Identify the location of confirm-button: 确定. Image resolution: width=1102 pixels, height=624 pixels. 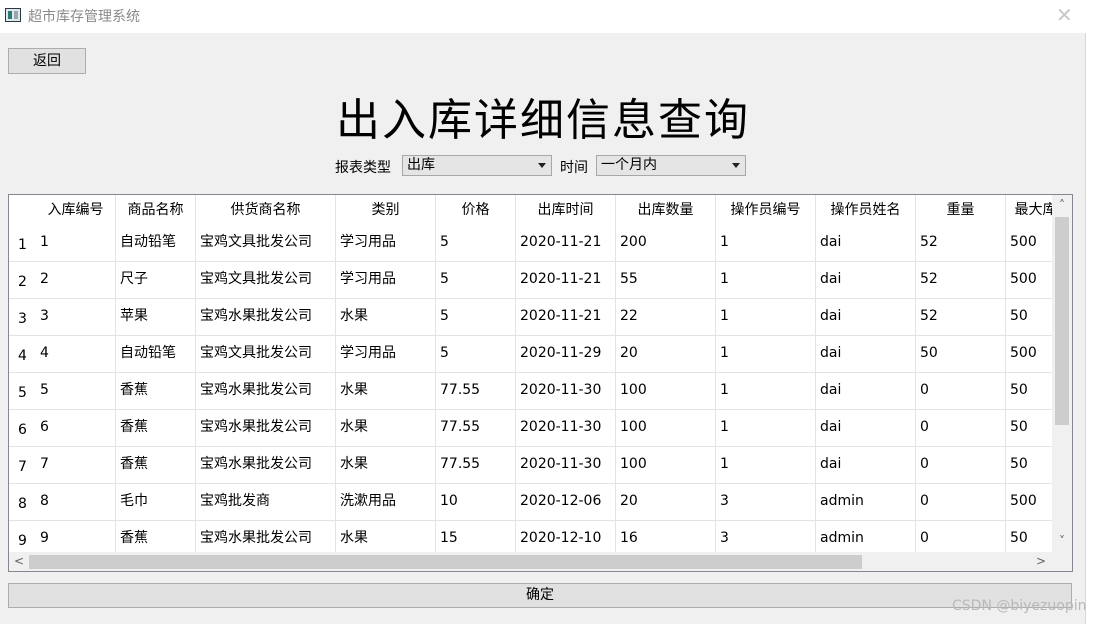
(540, 595).